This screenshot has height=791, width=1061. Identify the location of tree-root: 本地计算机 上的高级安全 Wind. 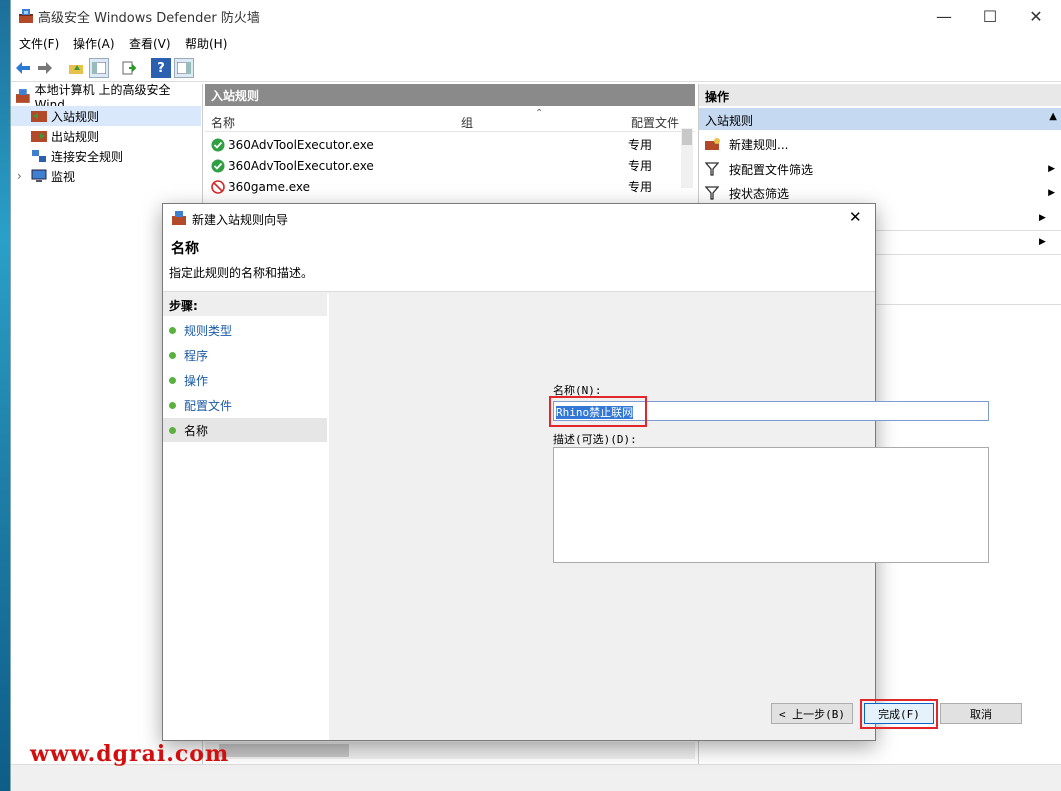
(106, 97).